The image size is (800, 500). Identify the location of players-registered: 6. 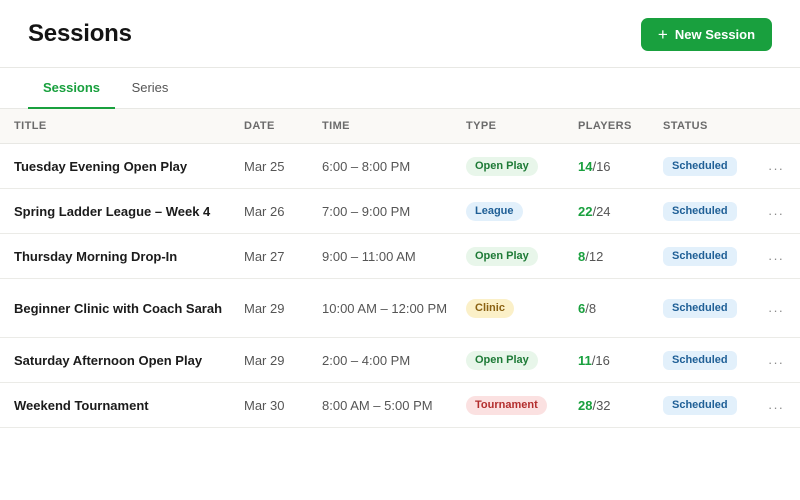
(582, 308).